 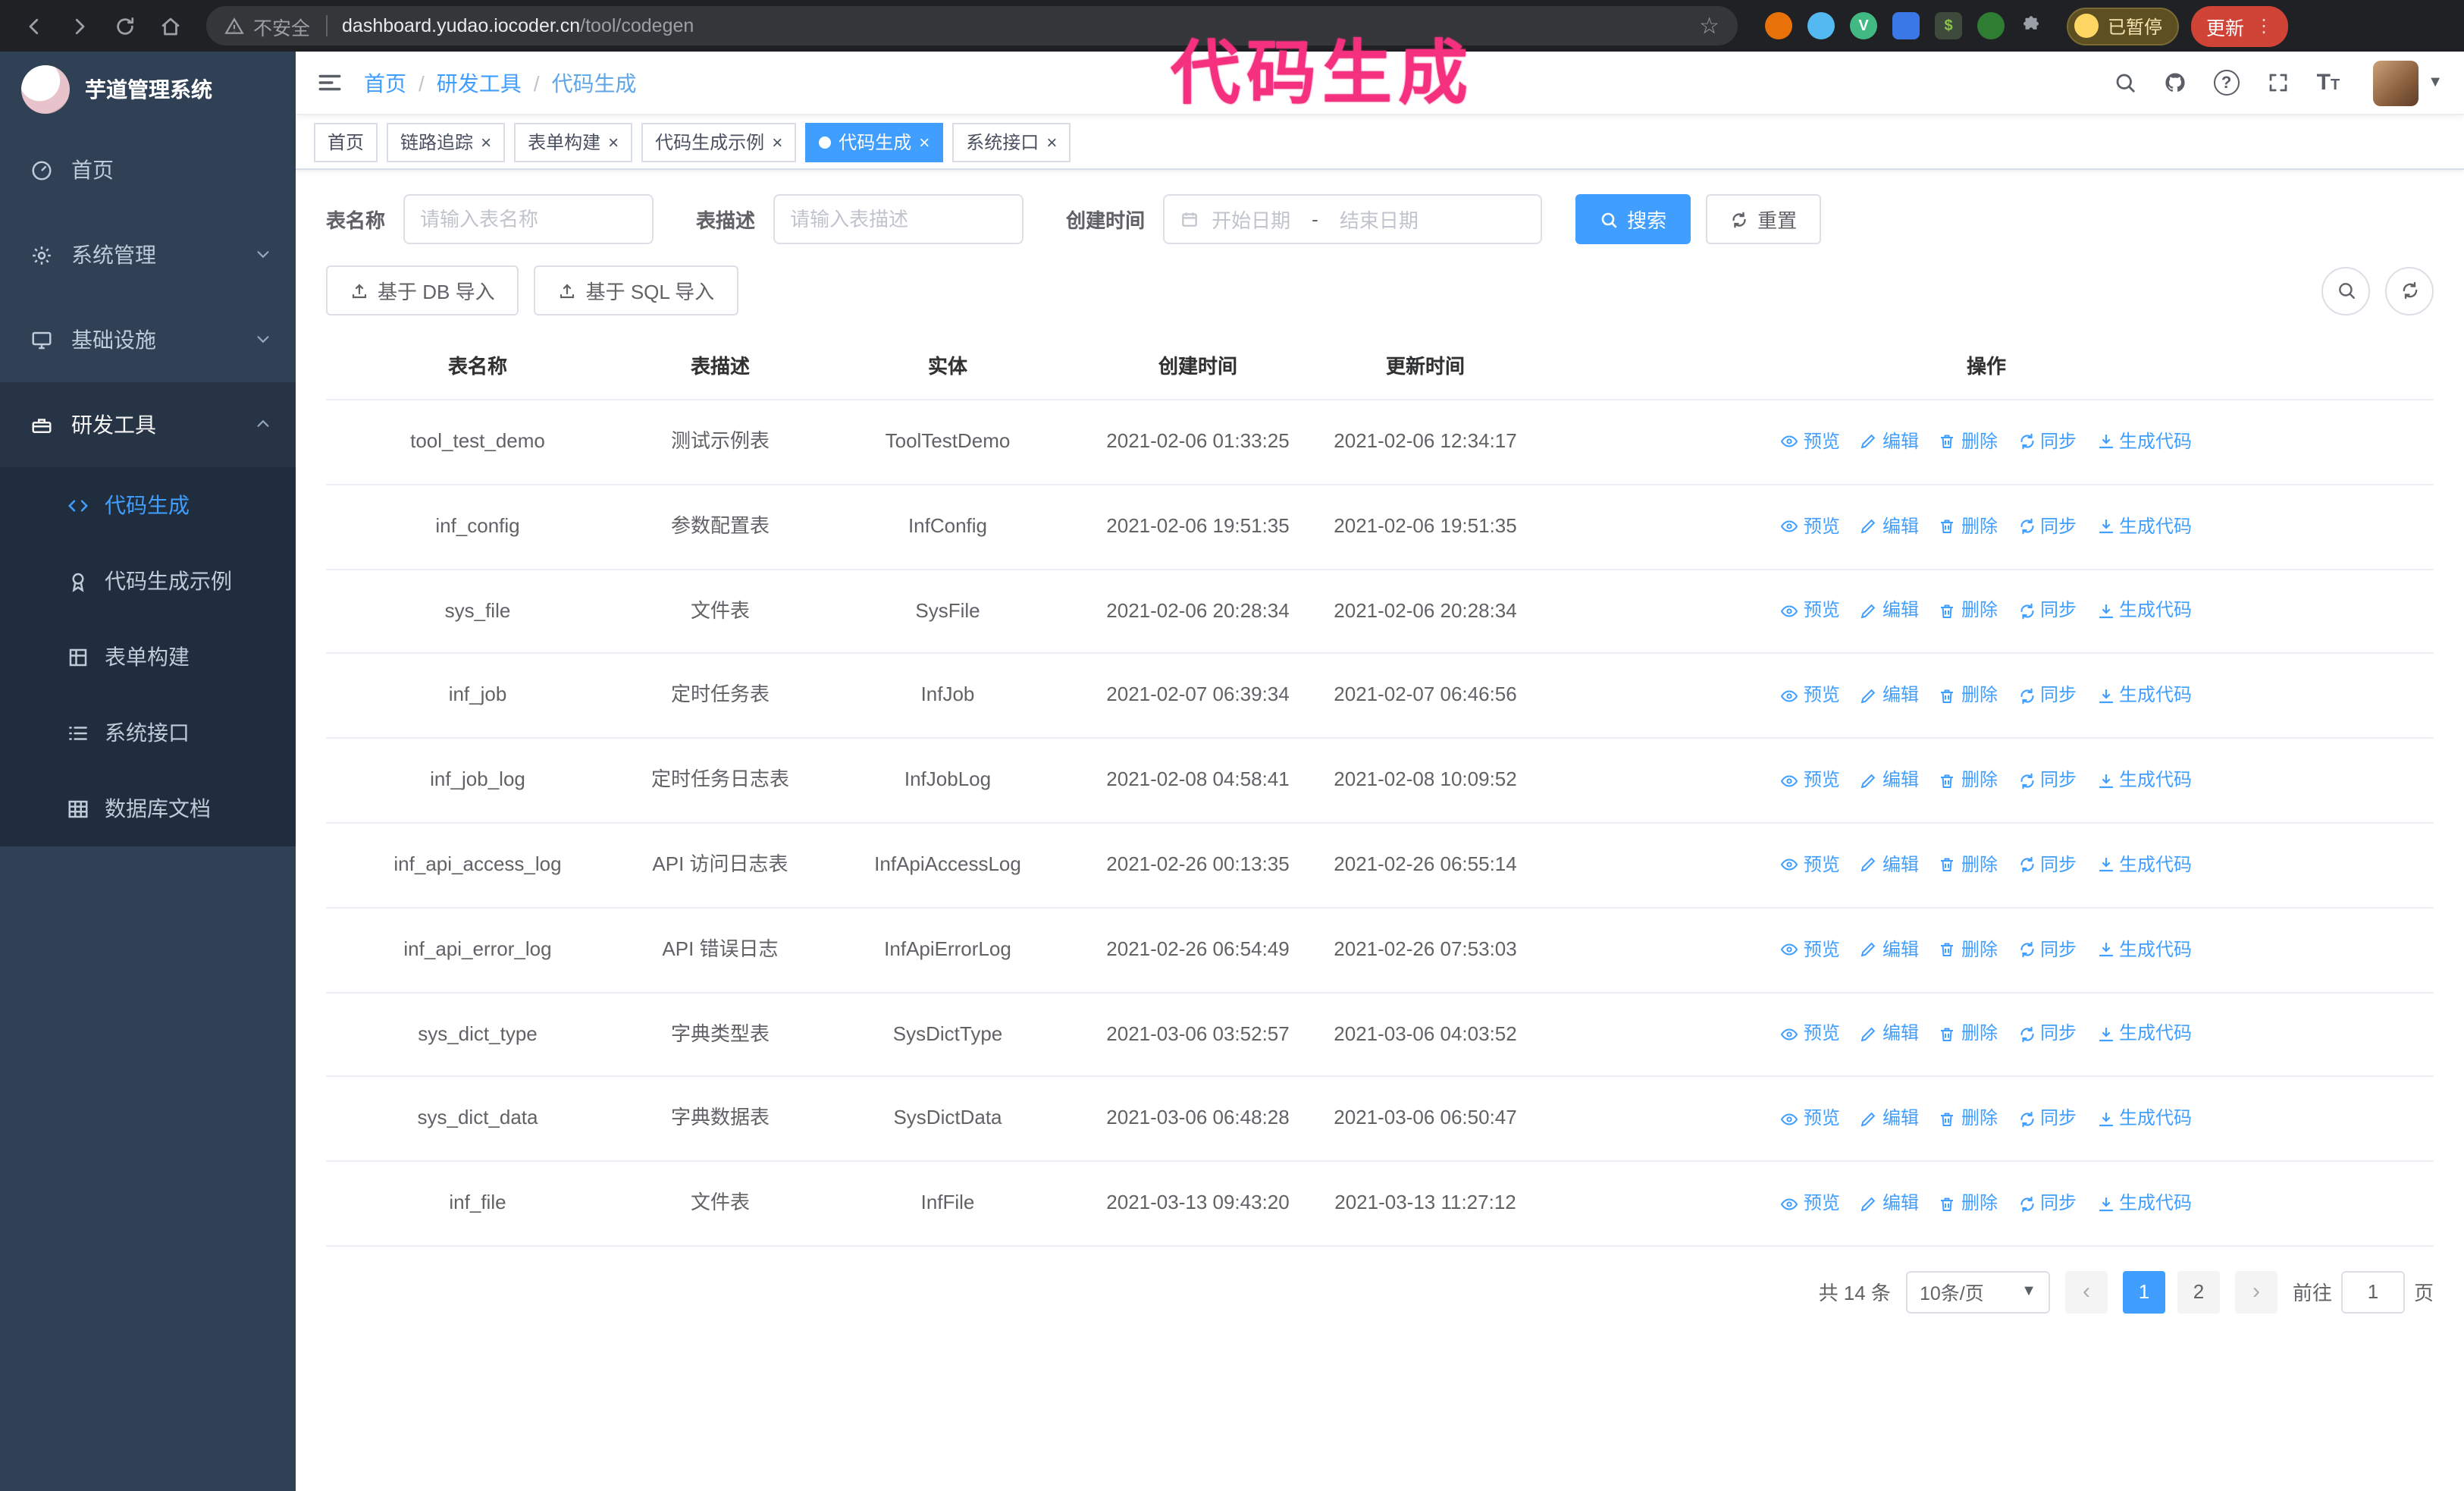 What do you see at coordinates (637, 290) in the screenshot?
I see `import-sql-button: 基于 SQL 导入` at bounding box center [637, 290].